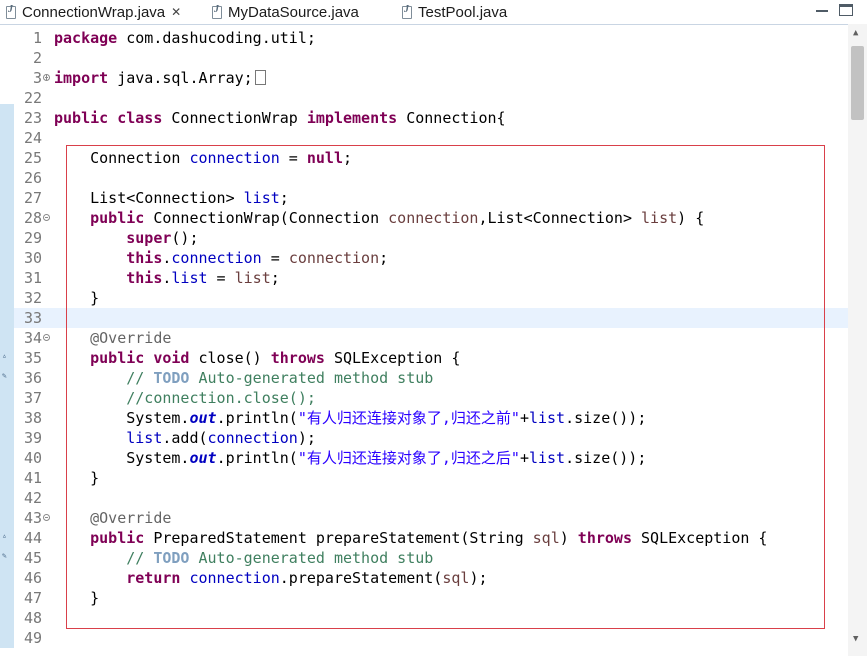 This screenshot has width=867, height=656. I want to click on tab-connectionwrap: ConnectionWrap.java ✕, so click(94, 12).